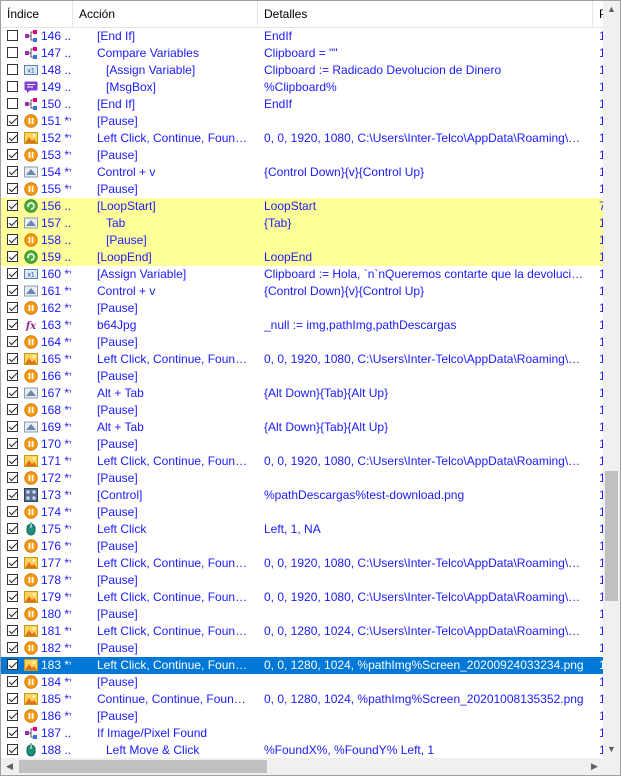 The image size is (621, 776). Describe the element at coordinates (302, 580) in the screenshot. I see `table-row: 178 **[Pause]1` at that location.